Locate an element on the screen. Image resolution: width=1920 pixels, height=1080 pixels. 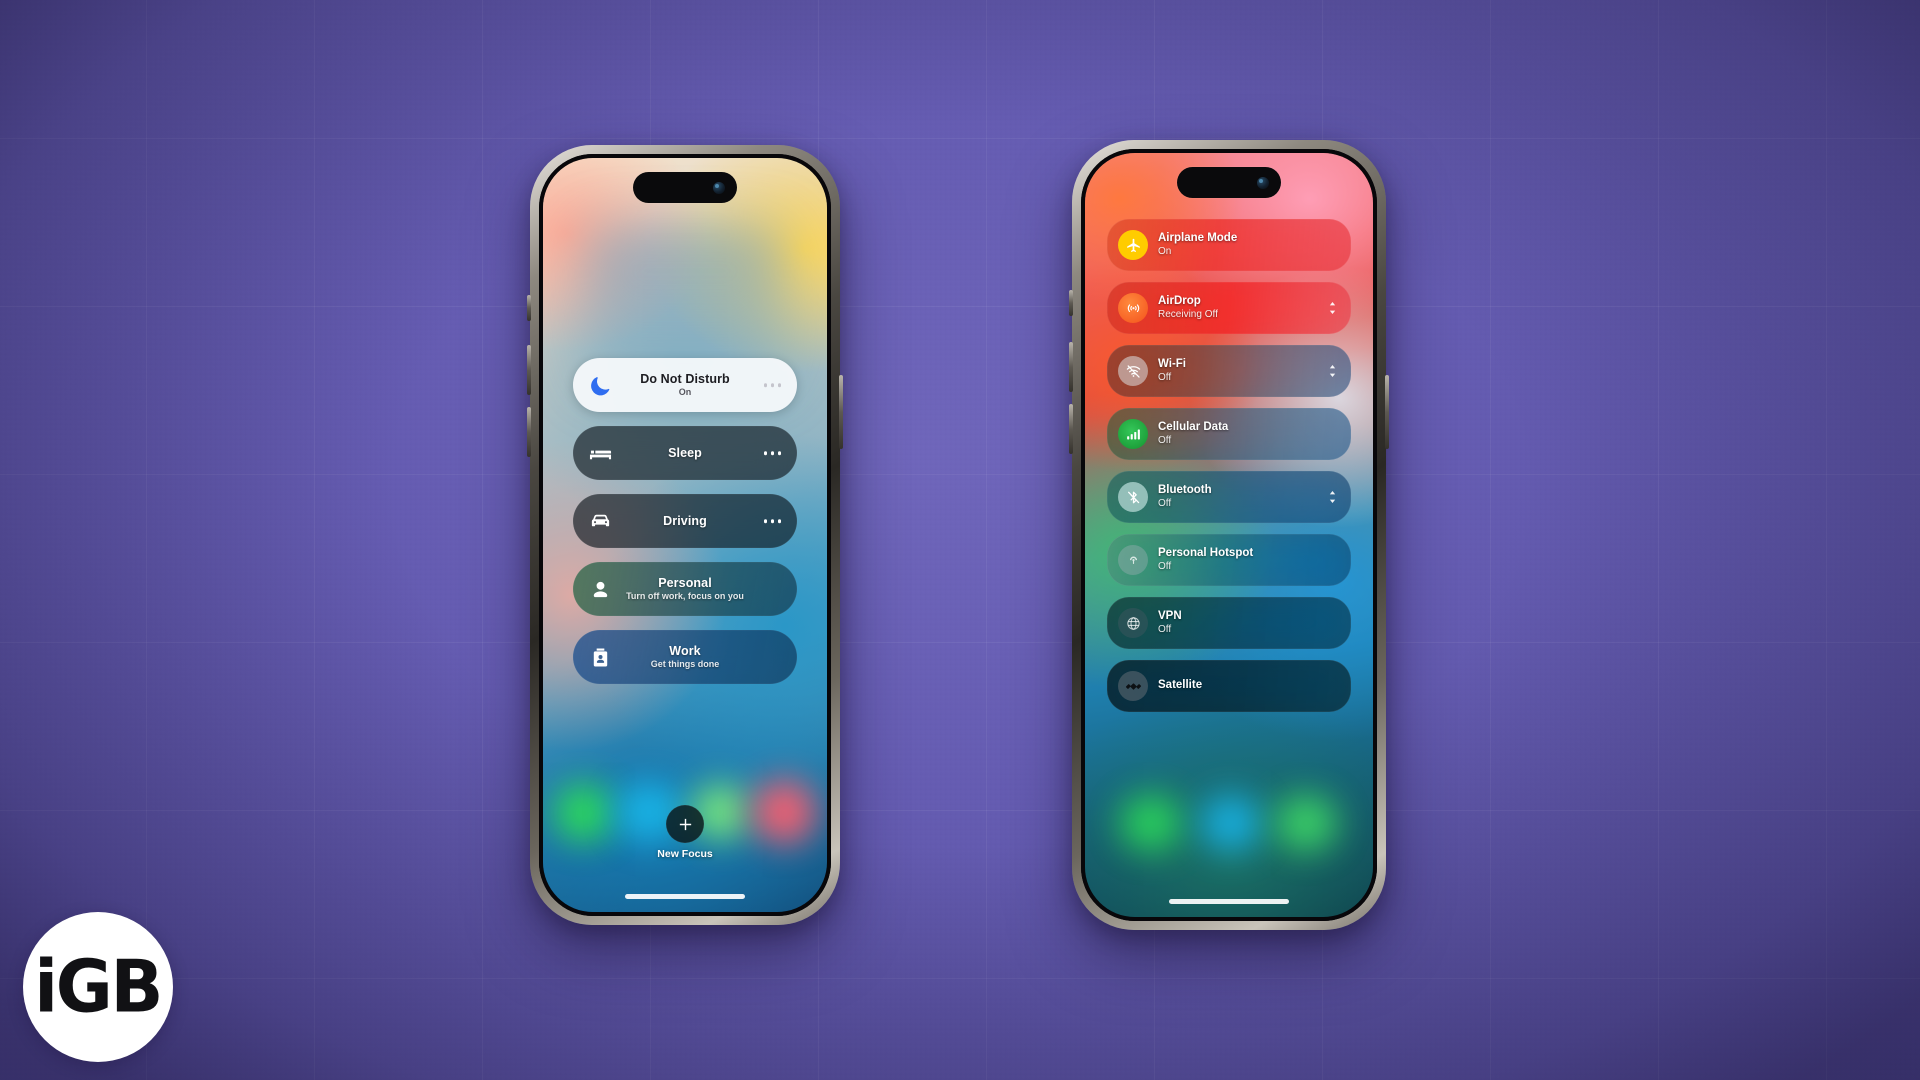
focus-title: Driving is located at coordinates (685, 520).